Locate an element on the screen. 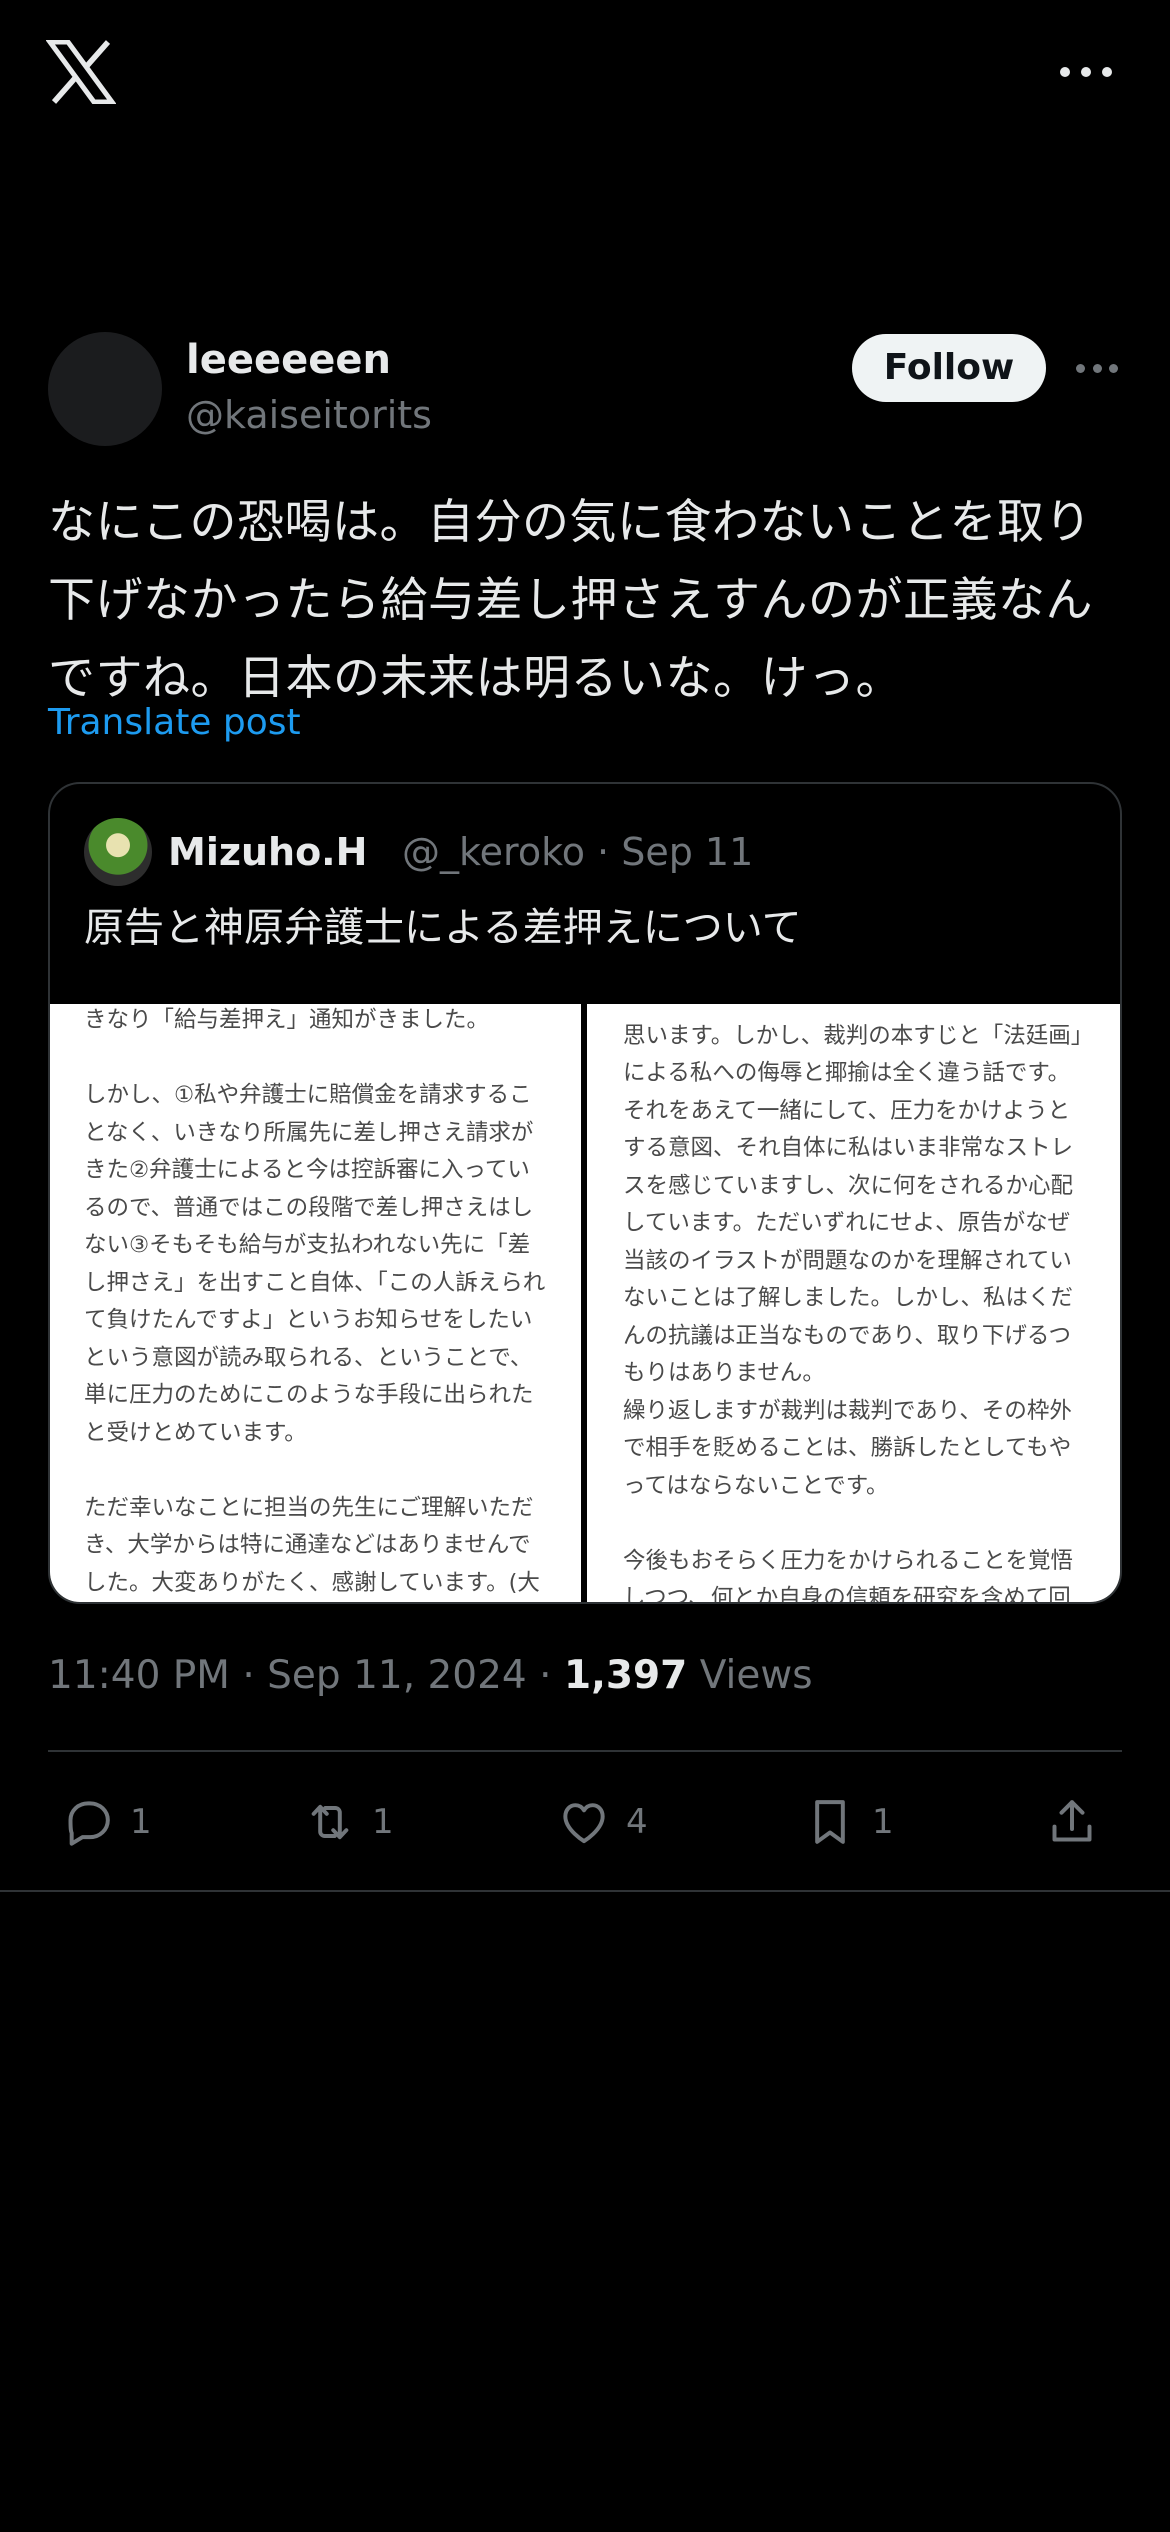 The width and height of the screenshot is (1170, 2532). bookmark-icon is located at coordinates (830, 1822).